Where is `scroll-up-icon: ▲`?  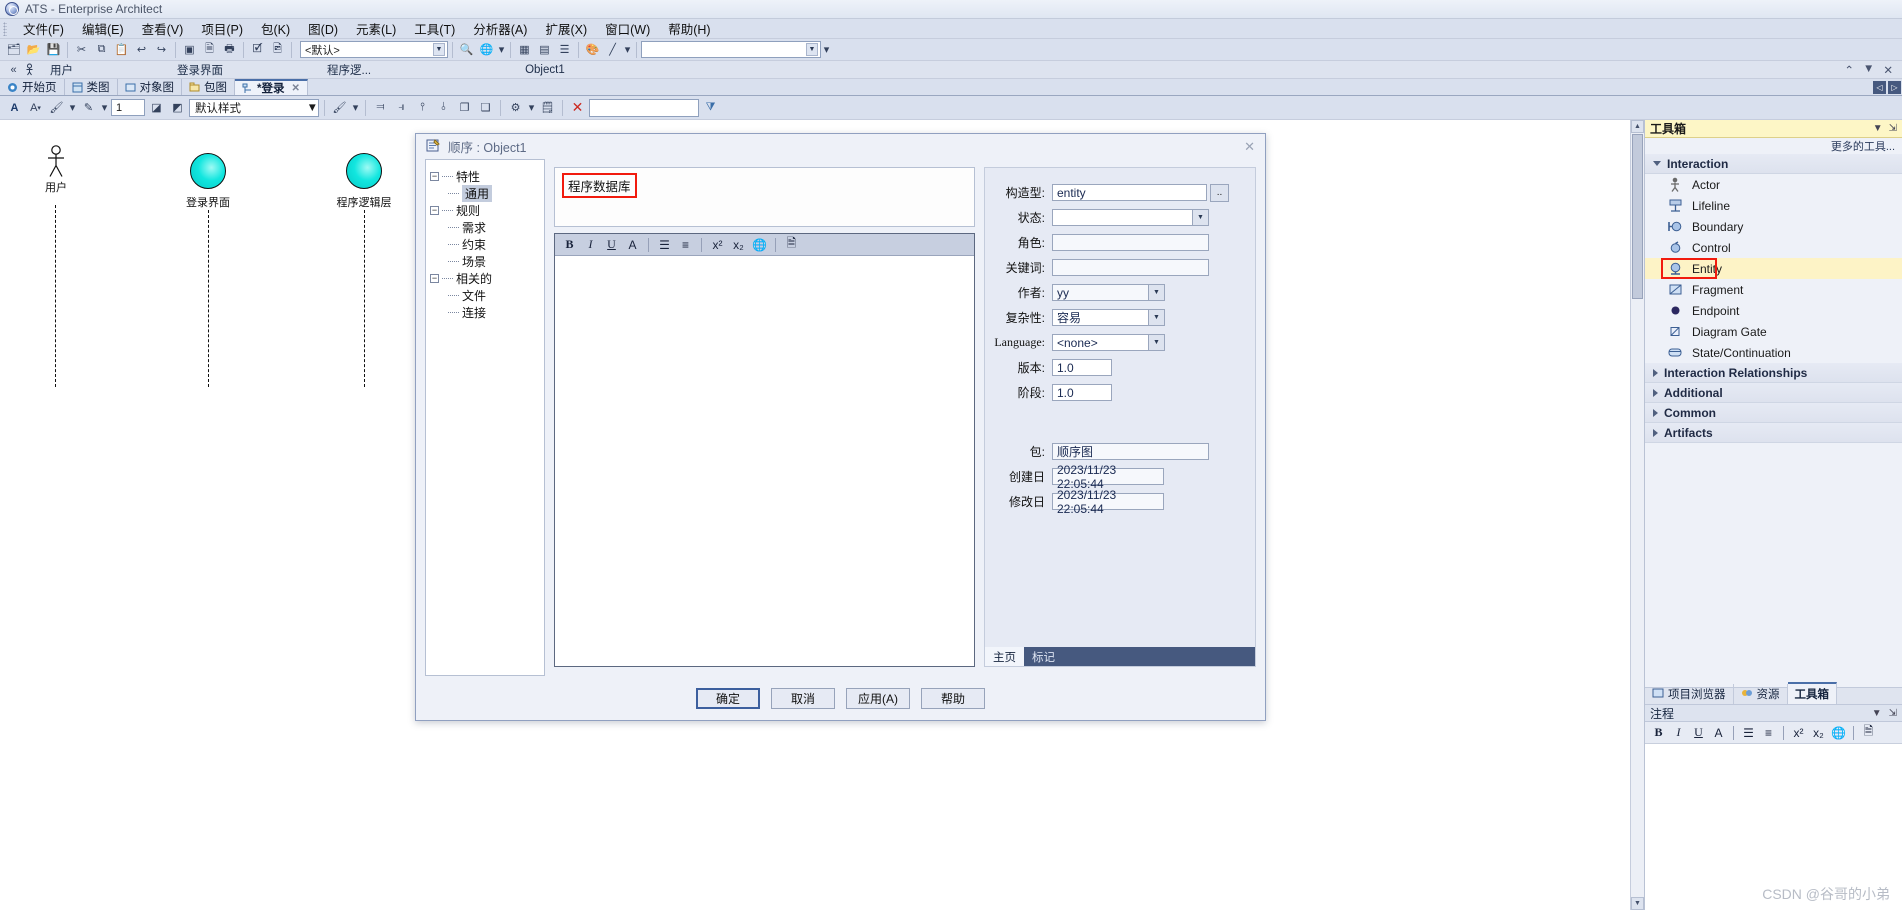 scroll-up-icon: ▲ is located at coordinates (1637, 126).